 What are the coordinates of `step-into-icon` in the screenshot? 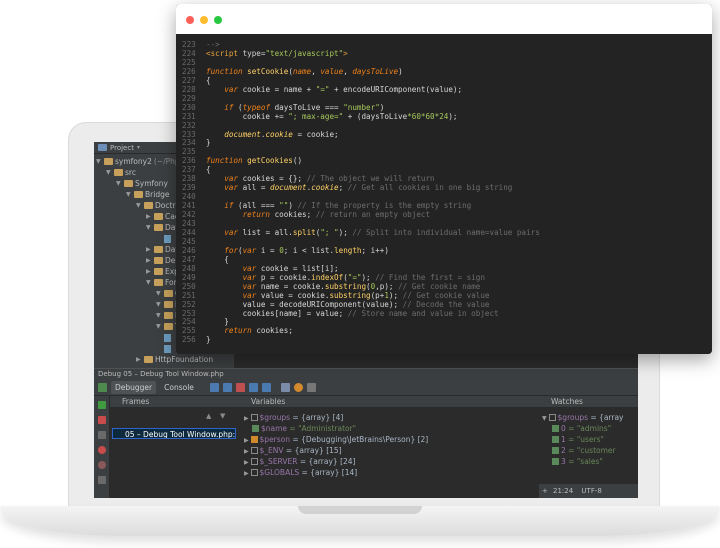 It's located at (227, 387).